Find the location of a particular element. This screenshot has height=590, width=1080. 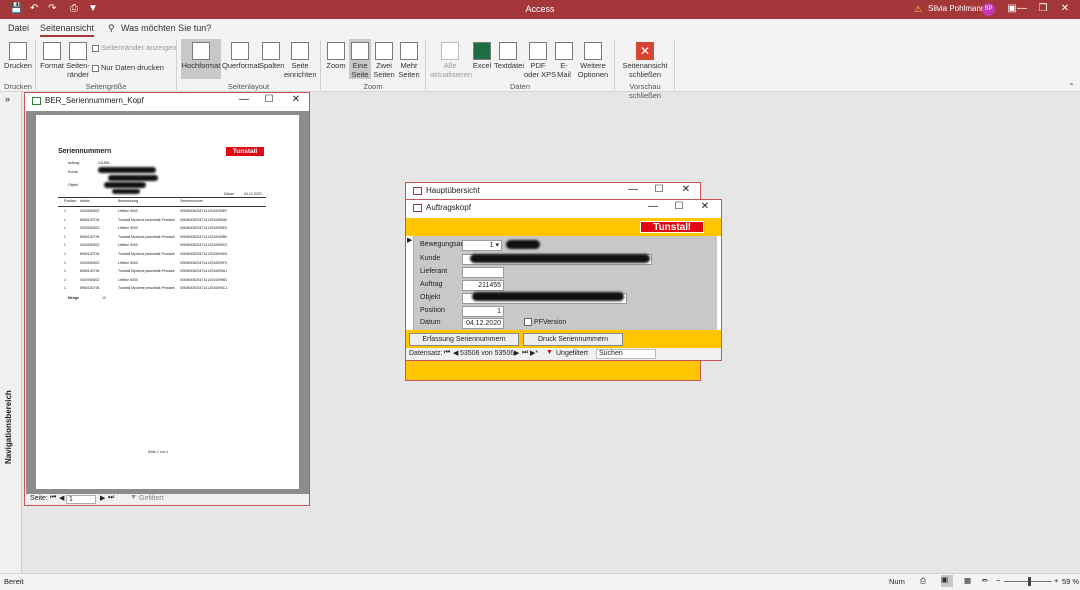

group-label-close: Vorschau schließen is located at coordinates (645, 91).